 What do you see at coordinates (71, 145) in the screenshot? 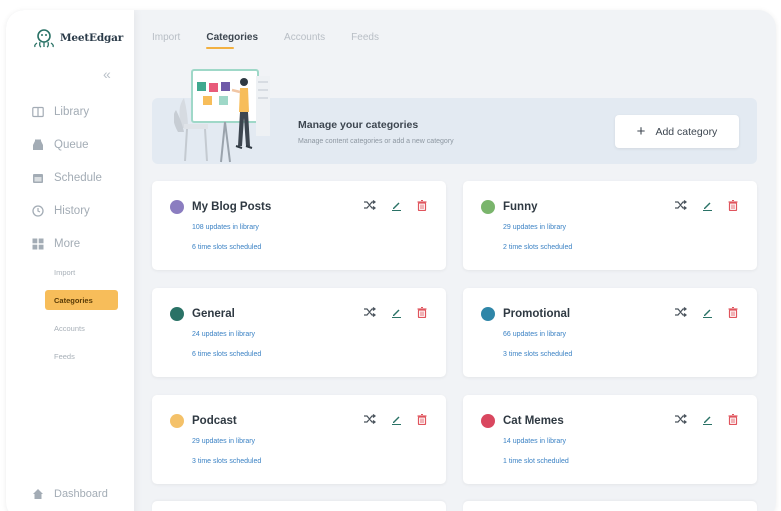
I see `nav-queue-label: Queue` at bounding box center [71, 145].